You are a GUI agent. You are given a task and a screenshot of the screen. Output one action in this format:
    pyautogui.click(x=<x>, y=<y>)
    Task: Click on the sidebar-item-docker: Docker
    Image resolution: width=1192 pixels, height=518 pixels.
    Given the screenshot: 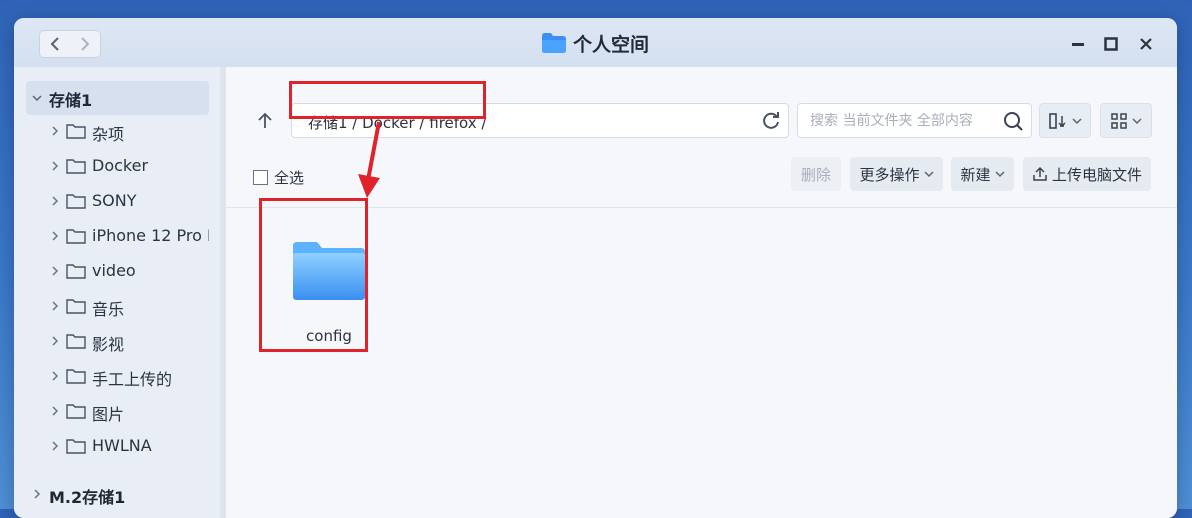 What is the action you would take?
    pyautogui.click(x=117, y=166)
    